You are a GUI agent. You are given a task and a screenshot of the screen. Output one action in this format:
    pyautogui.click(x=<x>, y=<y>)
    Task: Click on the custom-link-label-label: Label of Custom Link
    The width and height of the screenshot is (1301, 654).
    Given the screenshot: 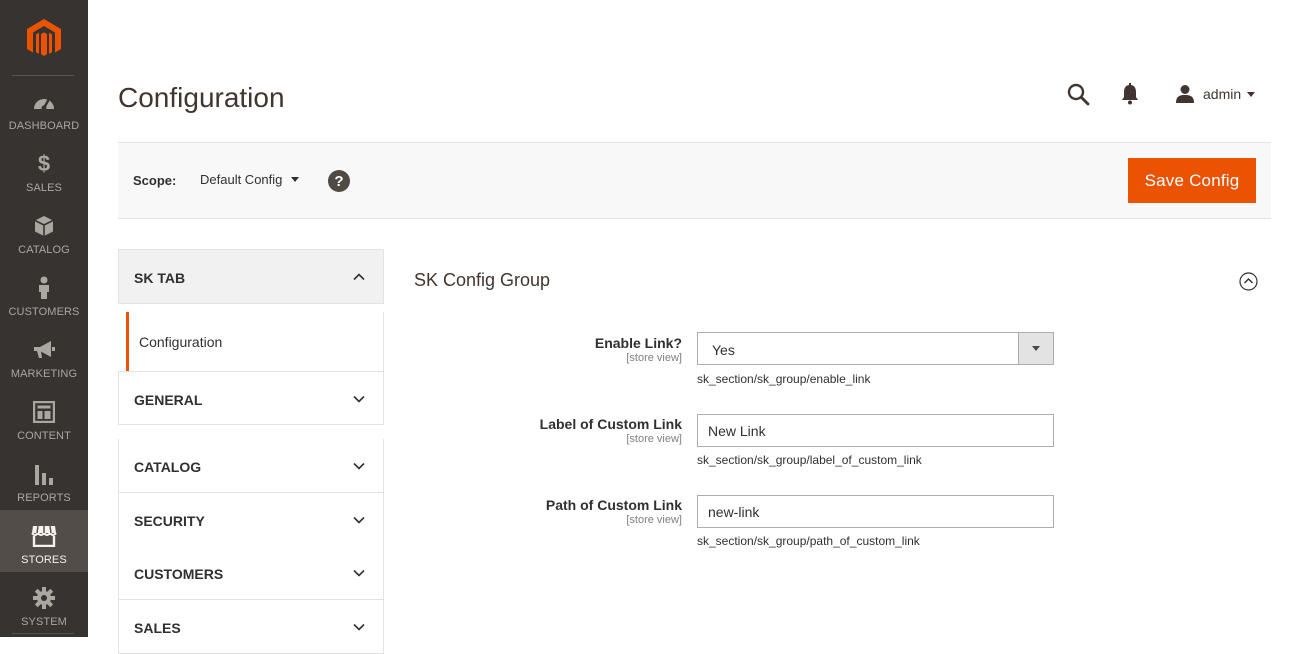 What is the action you would take?
    pyautogui.click(x=610, y=424)
    